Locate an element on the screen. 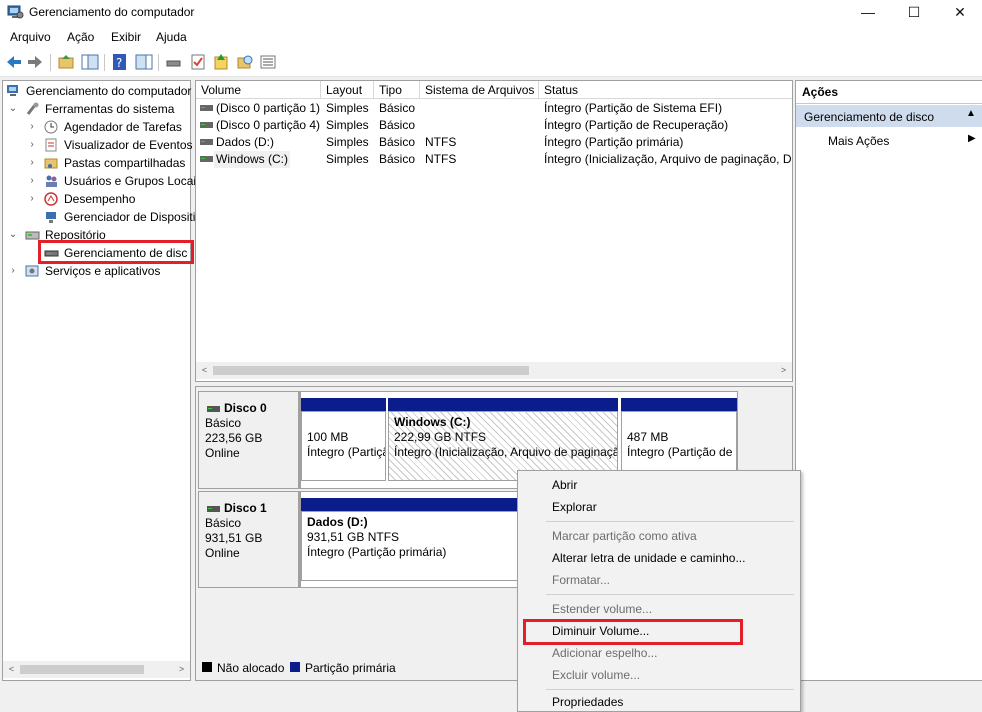  context-properties: Propriedades is located at coordinates (587, 702).